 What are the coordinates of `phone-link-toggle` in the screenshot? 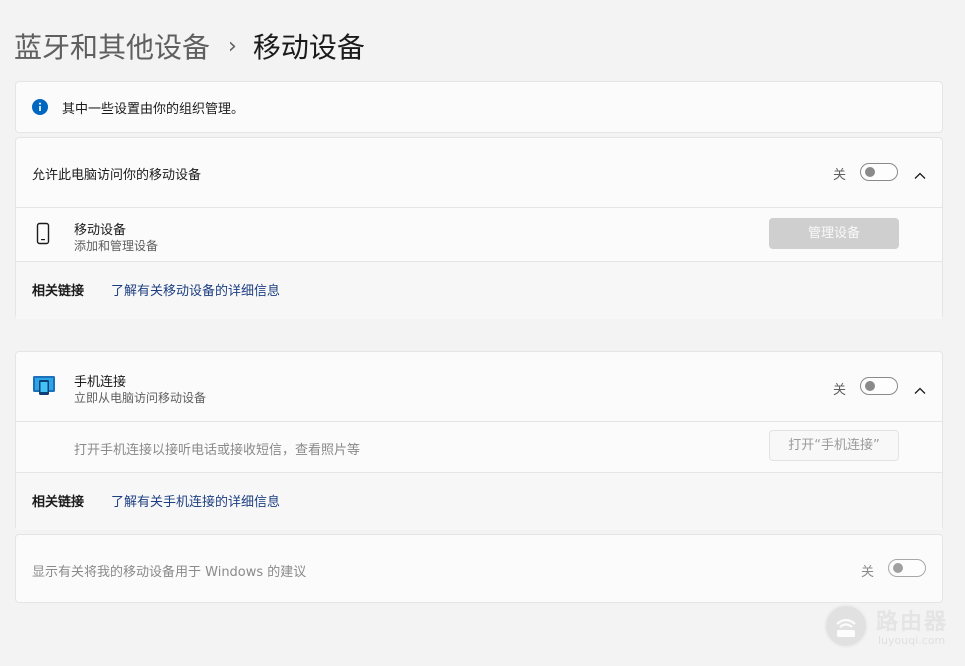 It's located at (879, 386).